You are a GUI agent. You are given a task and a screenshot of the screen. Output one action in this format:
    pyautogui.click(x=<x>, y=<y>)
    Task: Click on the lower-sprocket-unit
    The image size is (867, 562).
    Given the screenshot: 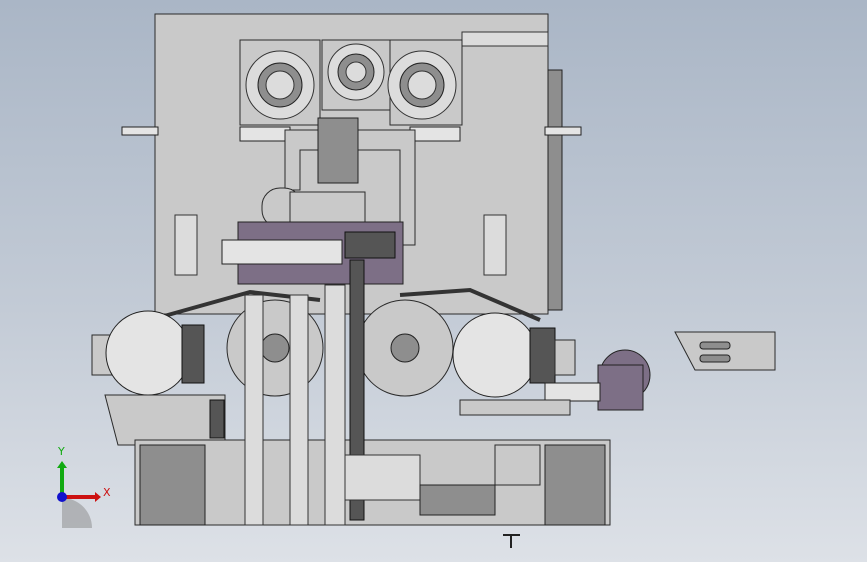 What is the action you would take?
    pyautogui.click(x=382, y=477)
    